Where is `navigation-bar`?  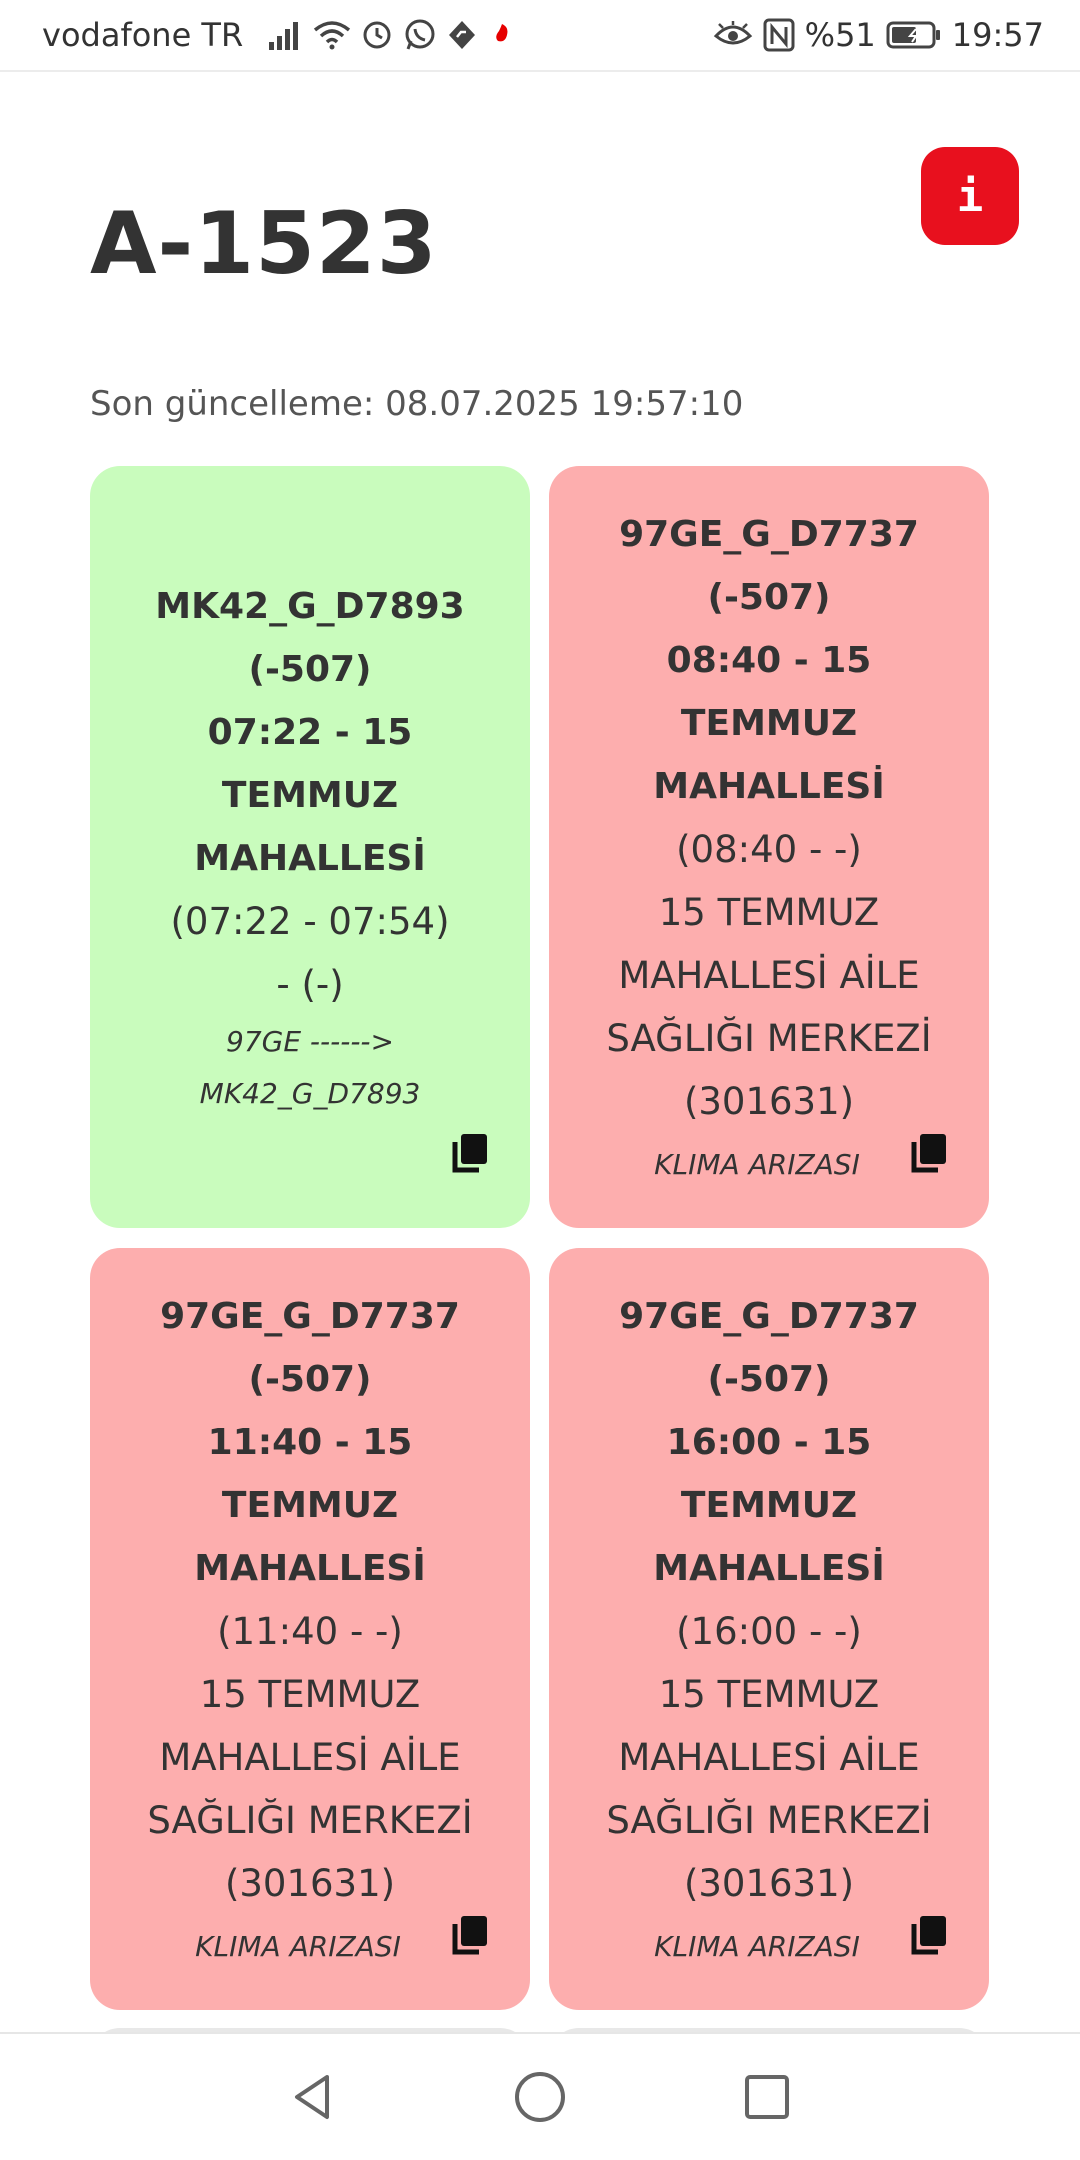
navigation-bar is located at coordinates (540, 2096).